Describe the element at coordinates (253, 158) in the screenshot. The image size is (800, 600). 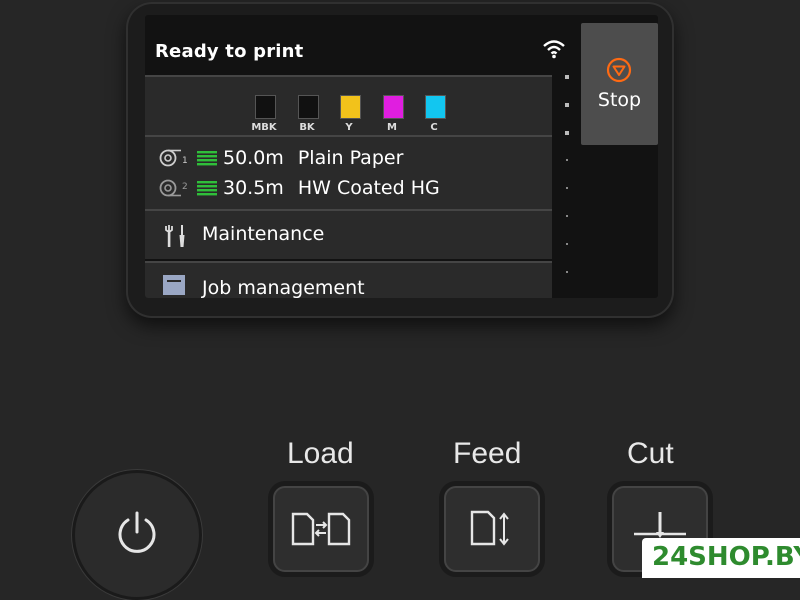
I see `roll-1-length: 50.0m` at that location.